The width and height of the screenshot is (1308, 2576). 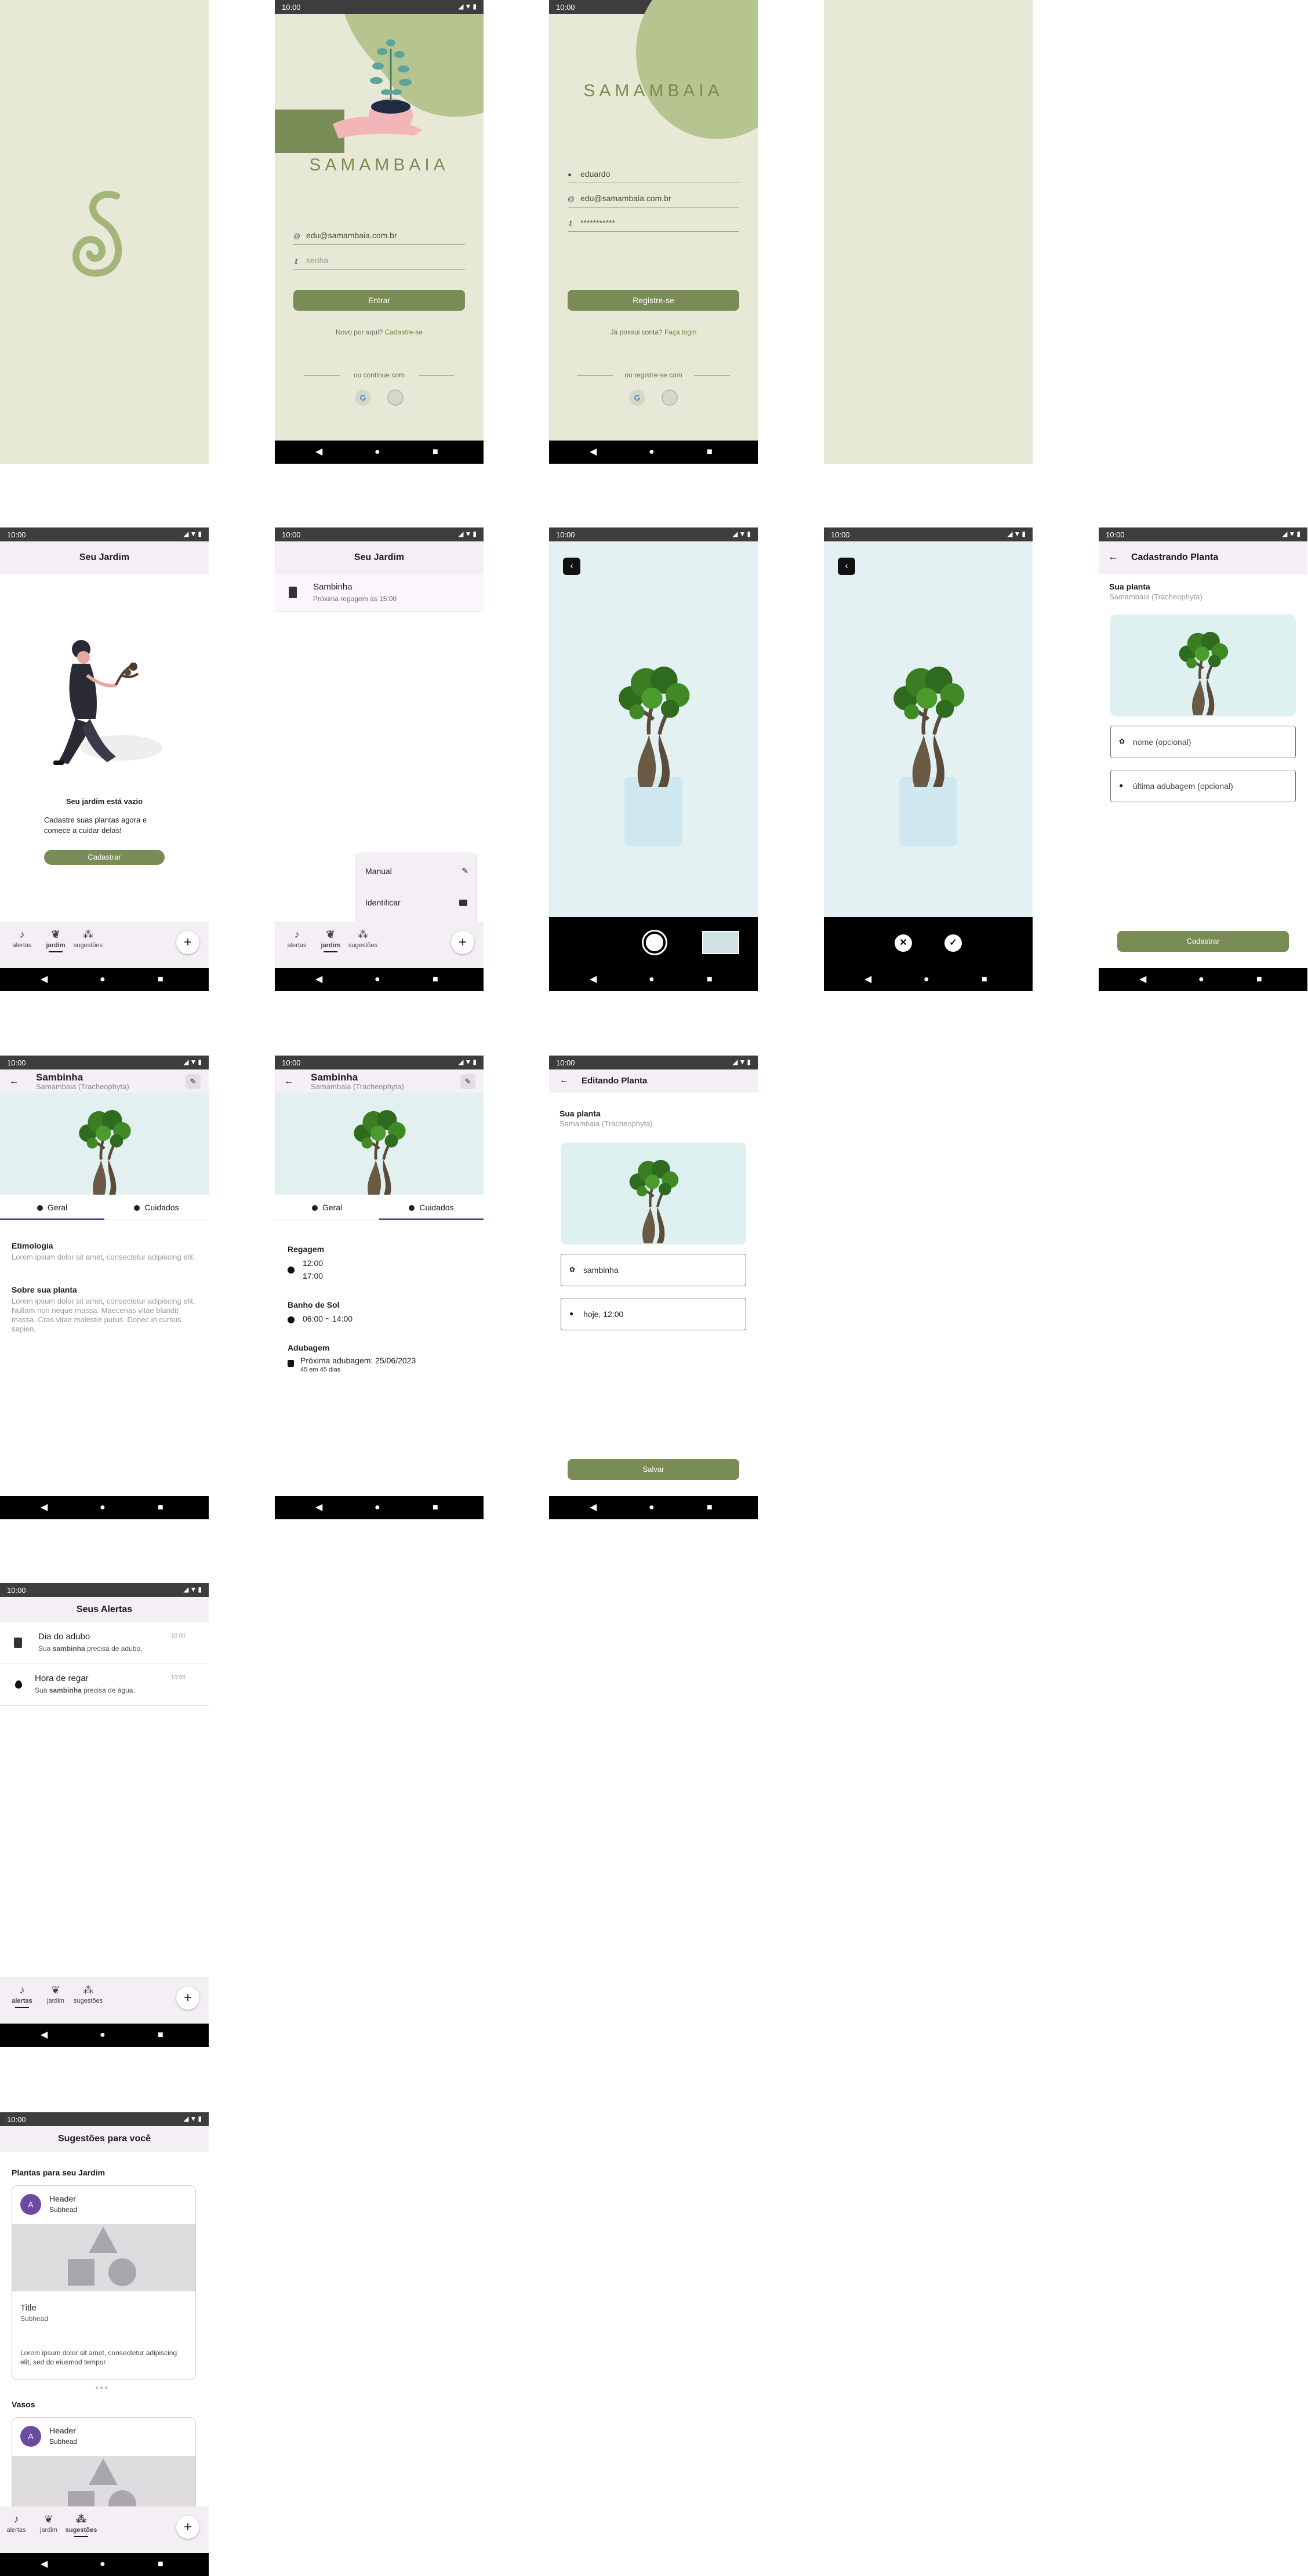 I want to click on brand-logo: SAMAMBAIA, so click(x=653, y=90).